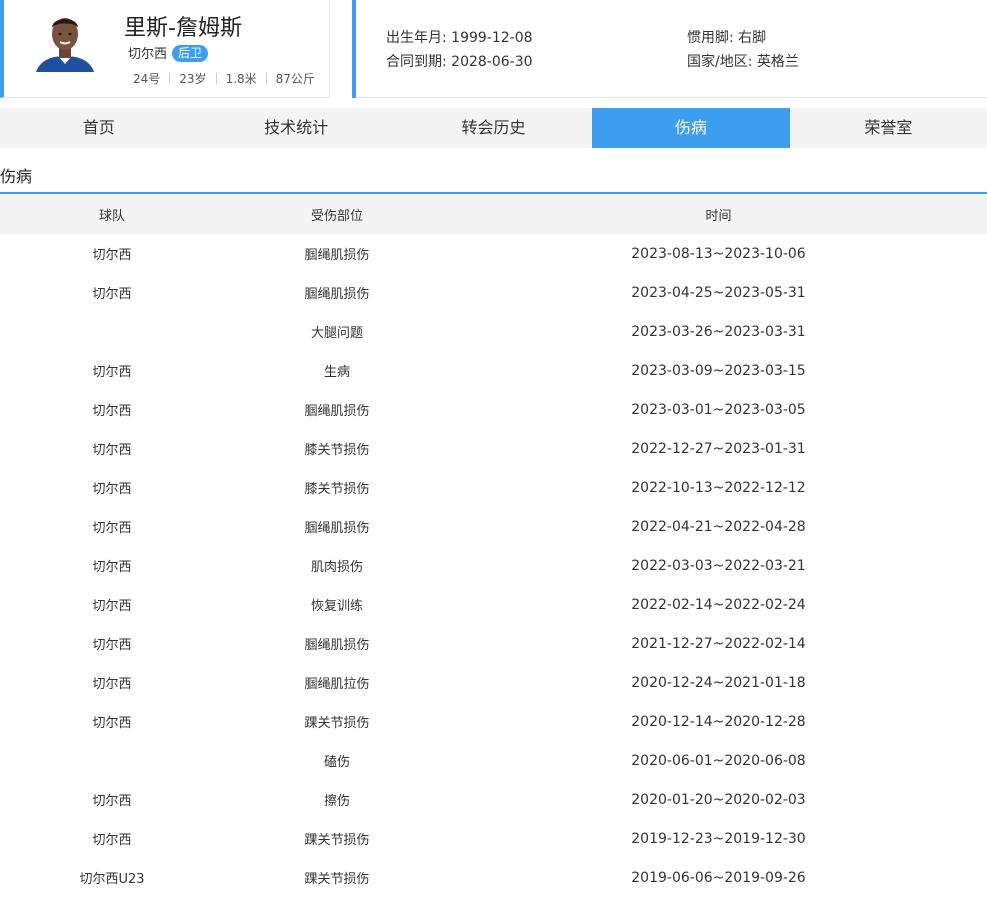  I want to click on cell-time: 2022-03-03~2022-03-21, so click(718, 565).